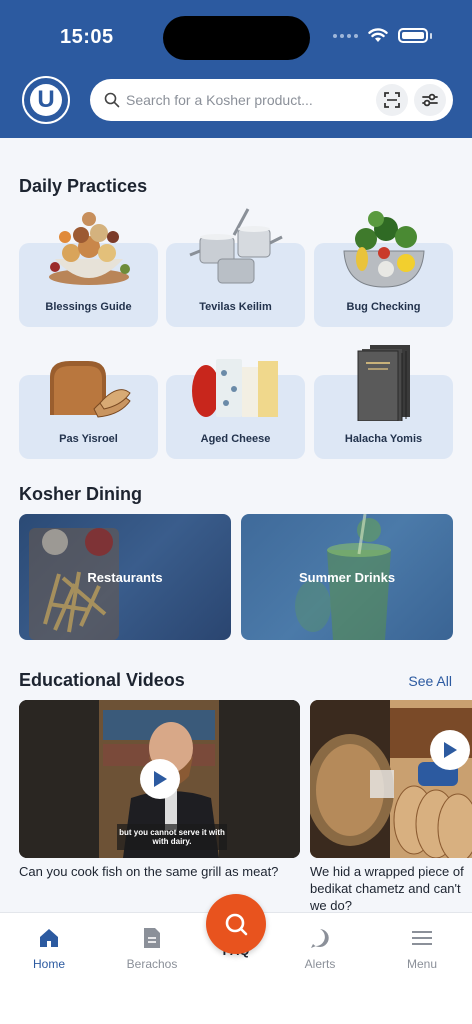 The image size is (472, 1024). I want to click on tab-menu: Menu, so click(422, 948).